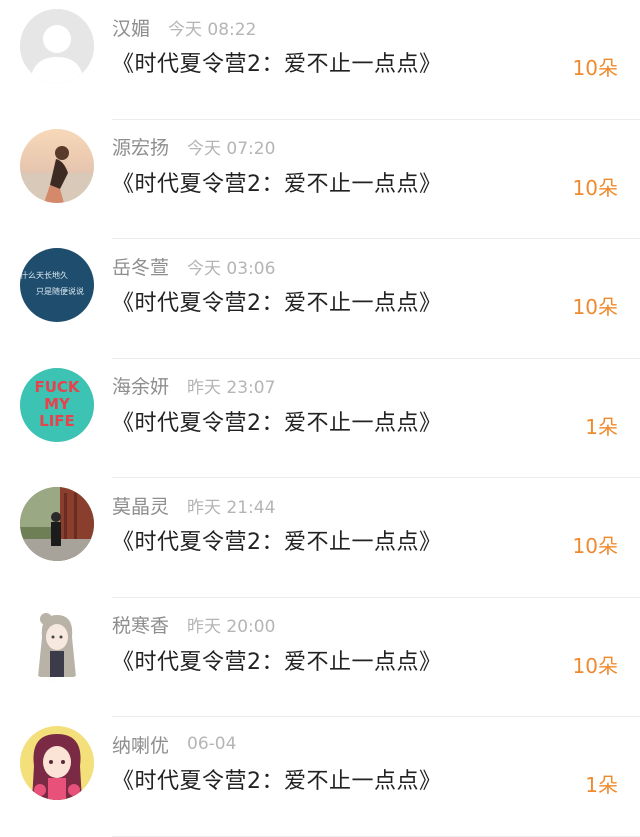 Image resolution: width=640 pixels, height=837 pixels. What do you see at coordinates (131, 27) in the screenshot?
I see `user-name: 汉媚` at bounding box center [131, 27].